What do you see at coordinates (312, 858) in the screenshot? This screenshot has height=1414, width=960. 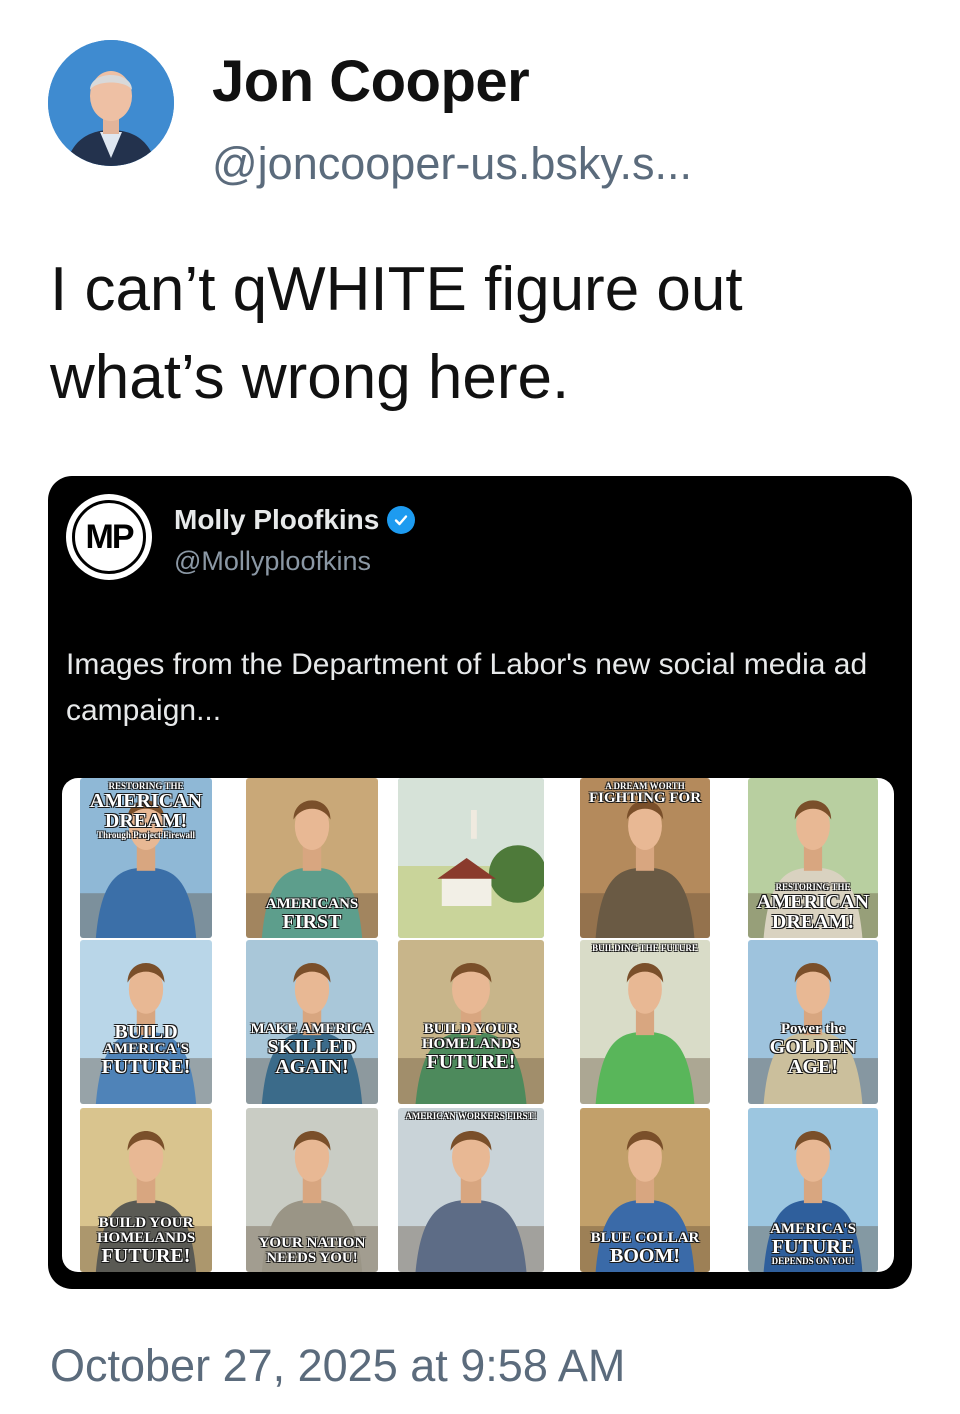 I see `poster-2: AMERICANS FIRST` at bounding box center [312, 858].